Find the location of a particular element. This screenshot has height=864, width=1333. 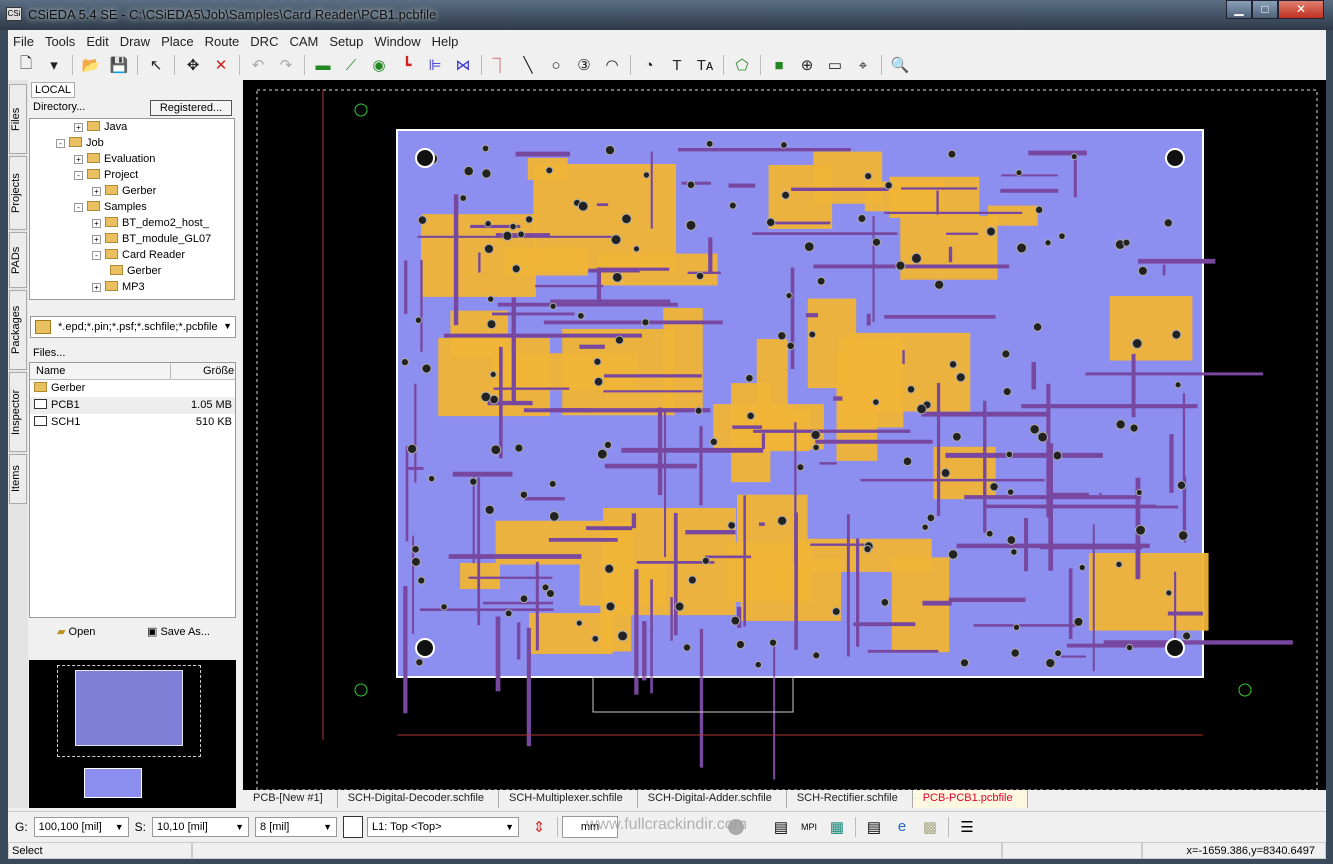

tab-packages: Packages is located at coordinates (18, 330).